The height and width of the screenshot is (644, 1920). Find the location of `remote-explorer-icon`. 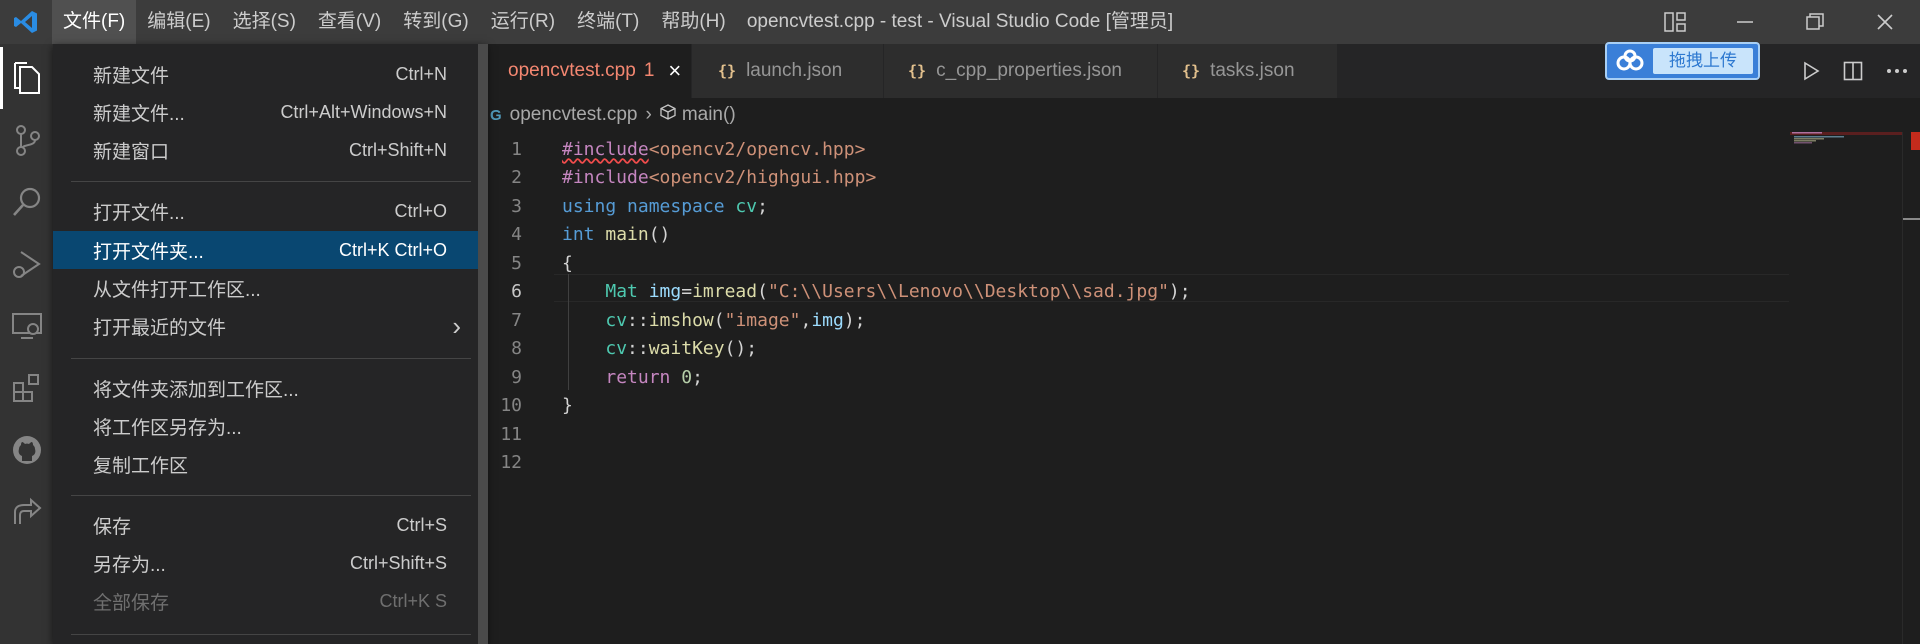

remote-explorer-icon is located at coordinates (26, 326).